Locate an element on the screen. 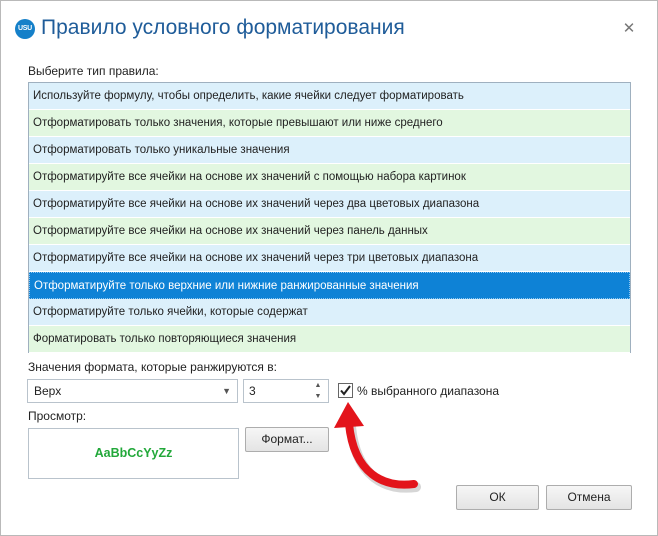 The width and height of the screenshot is (658, 536). title-bar: USU Правило условного форматирования ✕ is located at coordinates (329, 30).